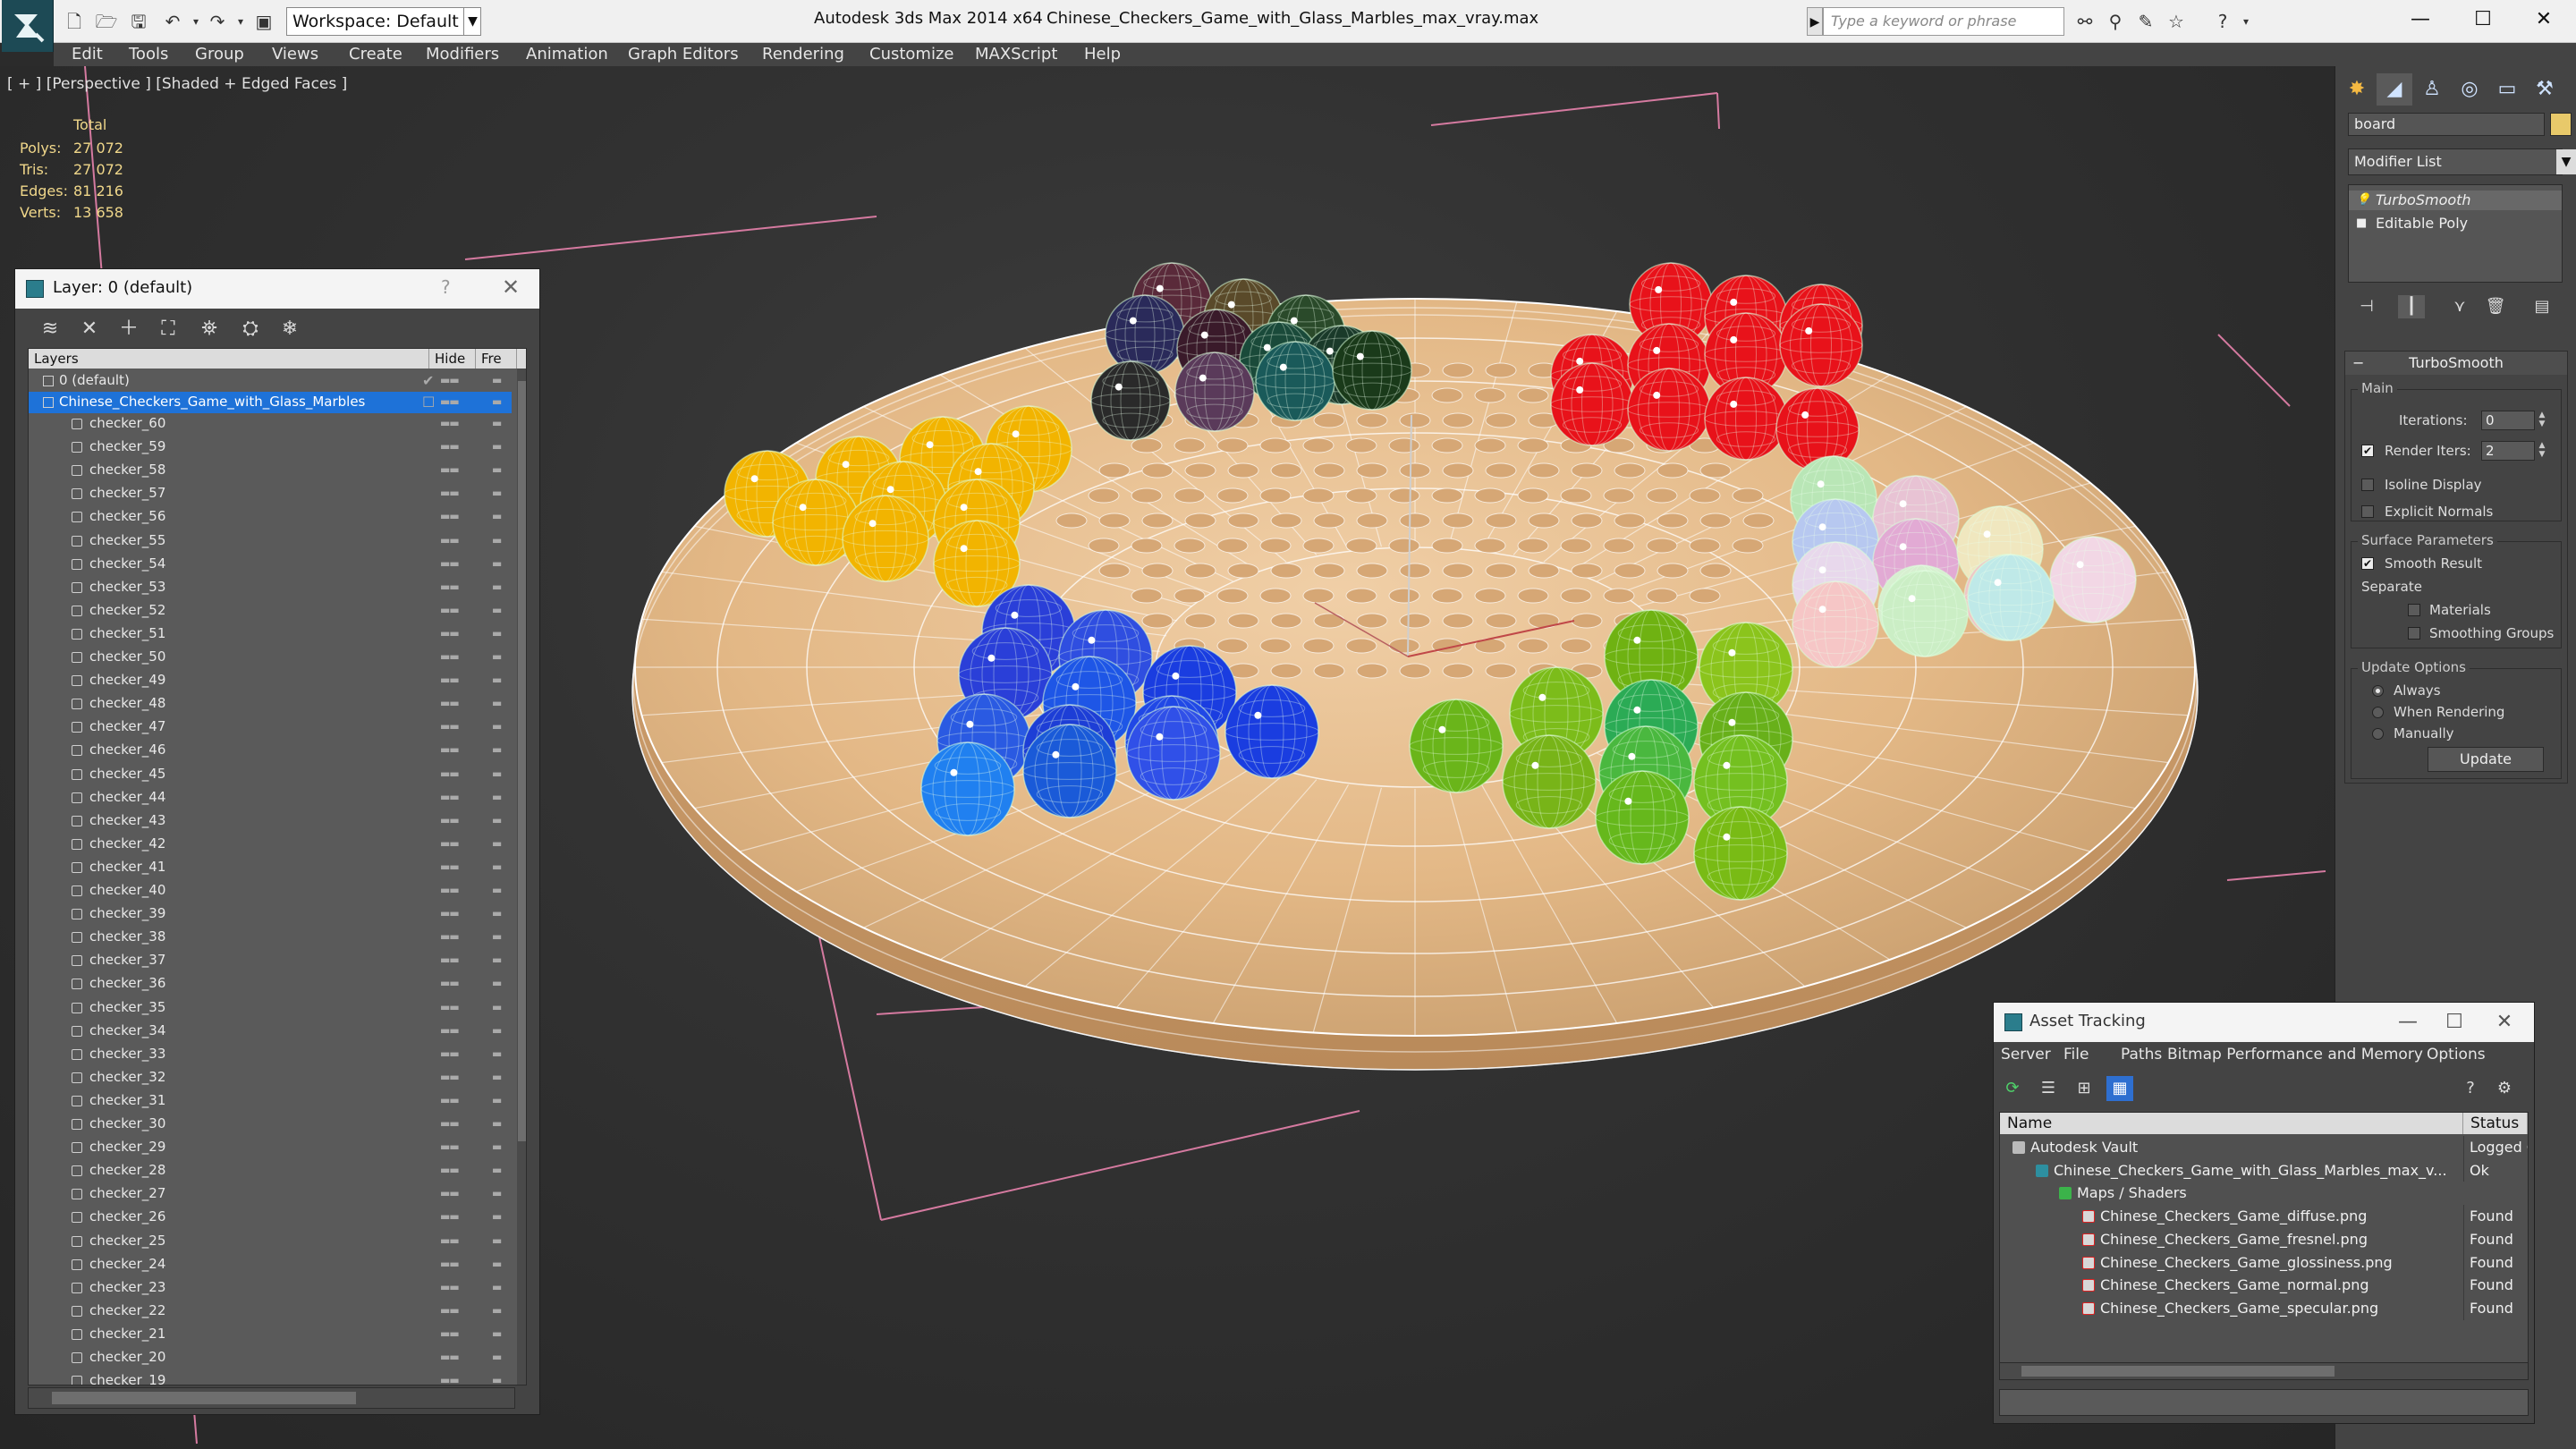  Describe the element at coordinates (2264, 1402) in the screenshot. I see `asset-path-field` at that location.